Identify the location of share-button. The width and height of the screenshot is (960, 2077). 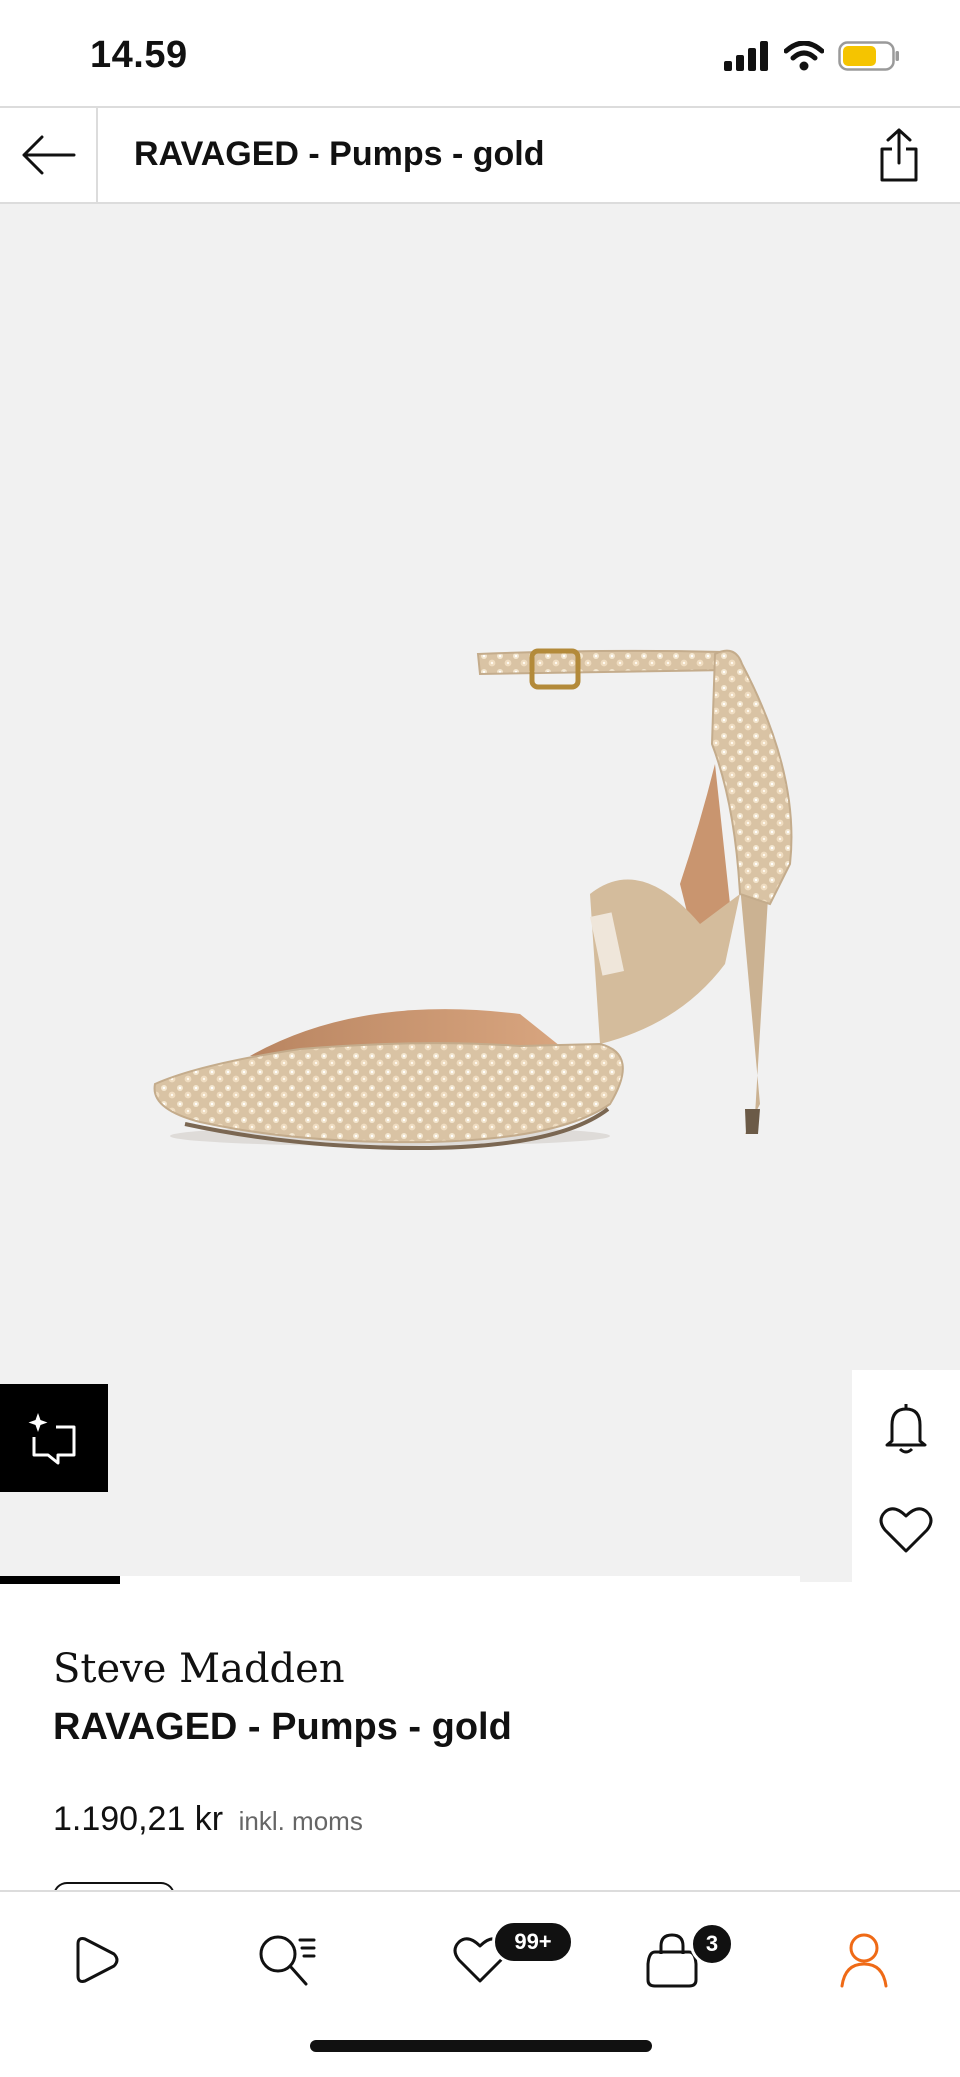
(899, 155).